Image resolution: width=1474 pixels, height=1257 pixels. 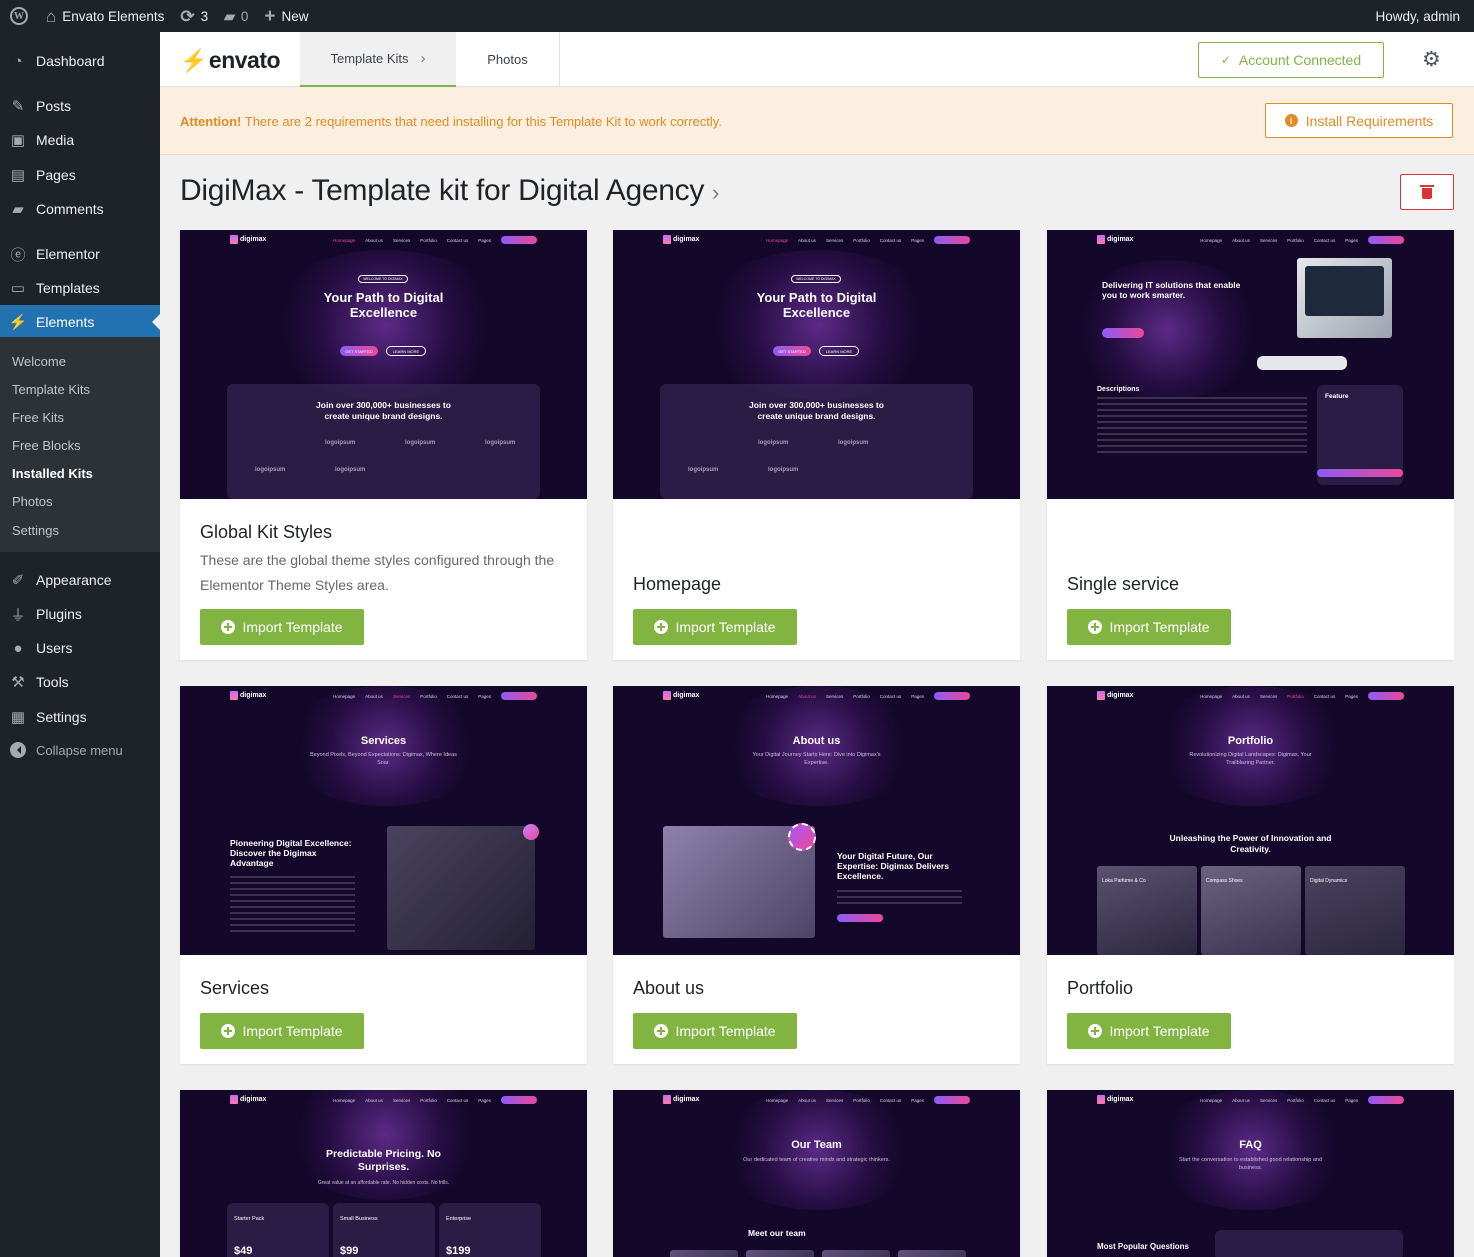 What do you see at coordinates (80, 61) in the screenshot?
I see `menu-dashboard: ◔ Dashboard` at bounding box center [80, 61].